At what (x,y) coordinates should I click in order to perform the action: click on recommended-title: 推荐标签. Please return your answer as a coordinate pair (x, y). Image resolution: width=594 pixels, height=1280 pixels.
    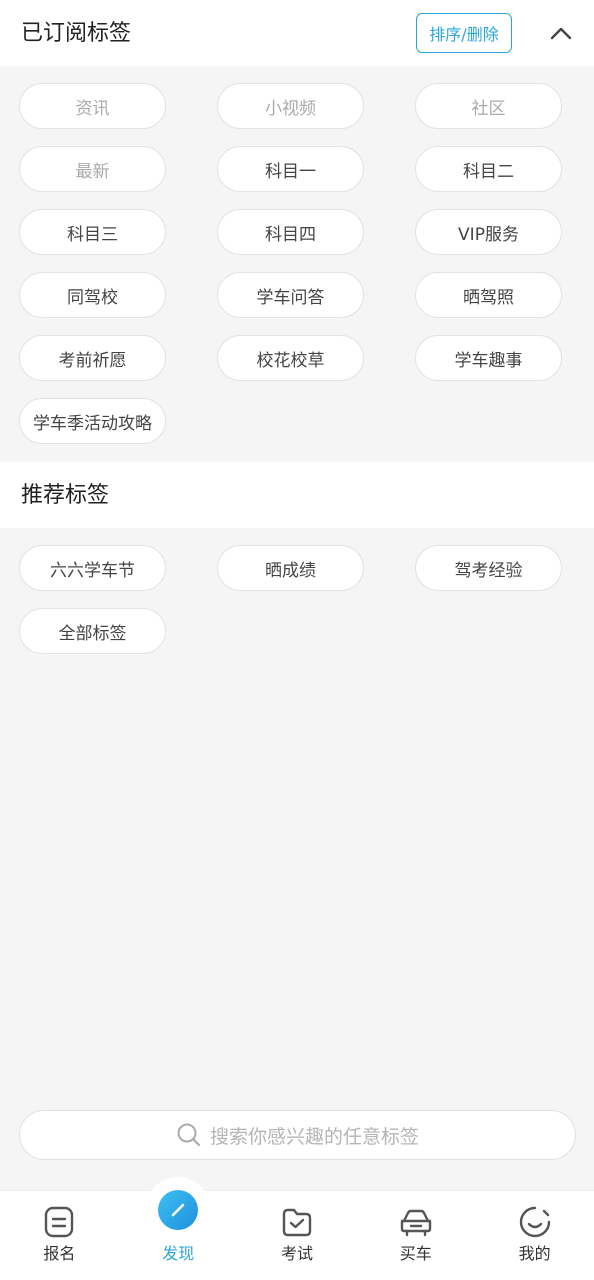
    Looking at the image, I should click on (65, 495).